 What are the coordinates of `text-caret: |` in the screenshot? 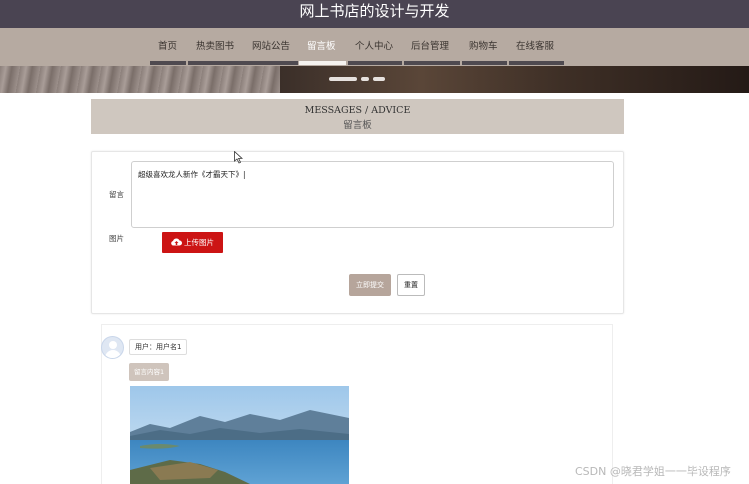 It's located at (244, 174).